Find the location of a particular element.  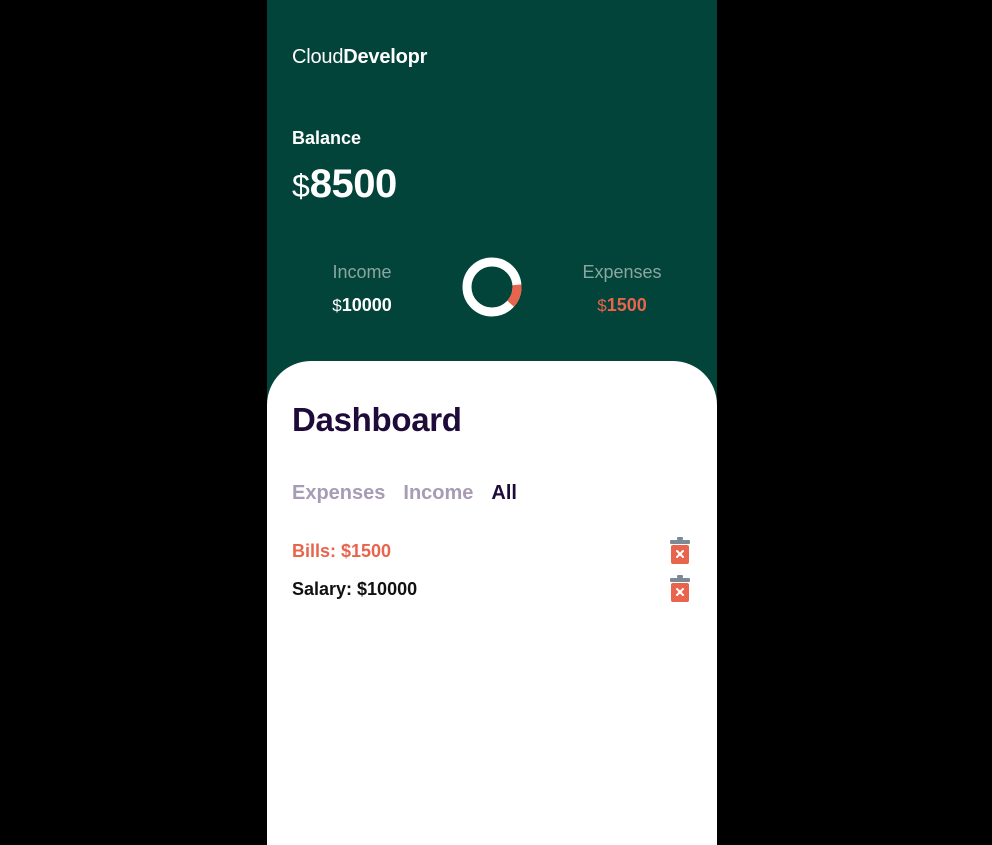

tab-income: Income is located at coordinates (438, 493).